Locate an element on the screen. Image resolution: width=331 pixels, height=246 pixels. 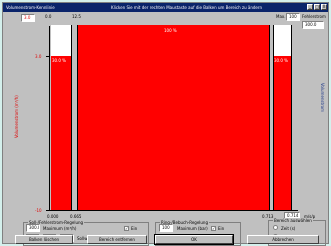
y-tick-label-bottom: -10 is located at coordinates (38, 210).